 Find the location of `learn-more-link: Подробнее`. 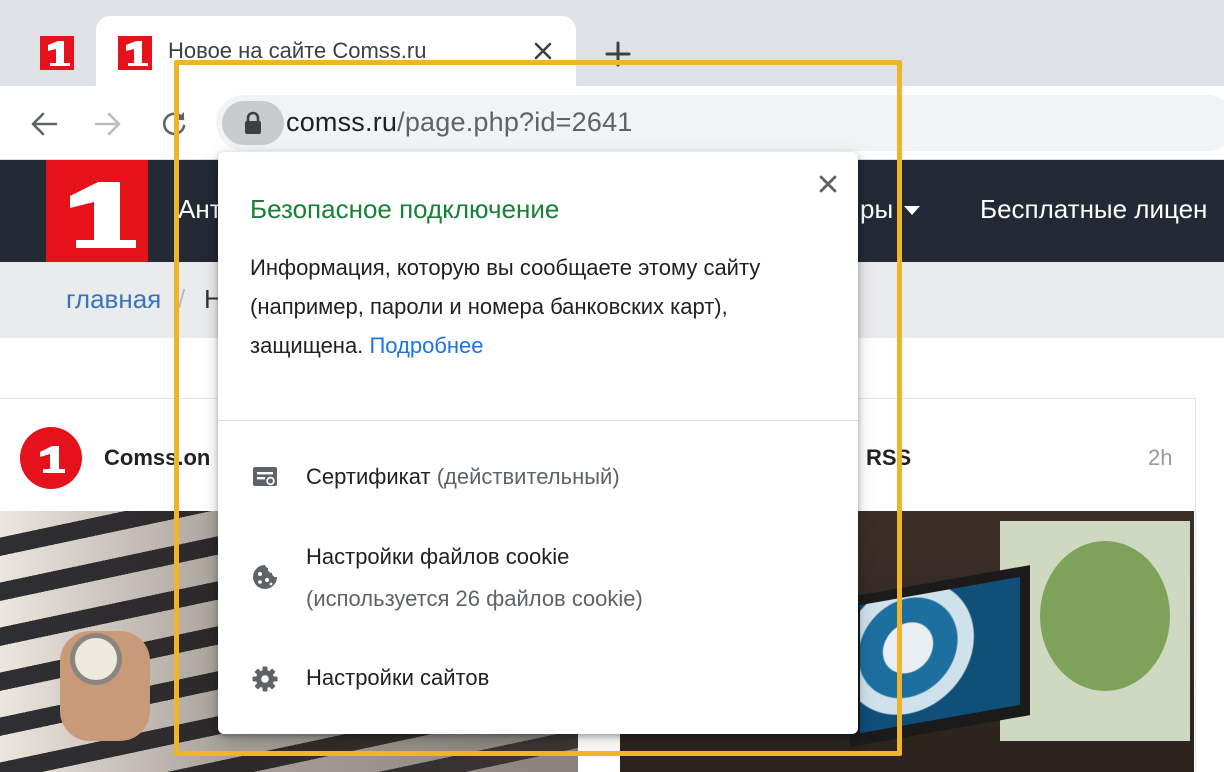

learn-more-link: Подробнее is located at coordinates (426, 345).